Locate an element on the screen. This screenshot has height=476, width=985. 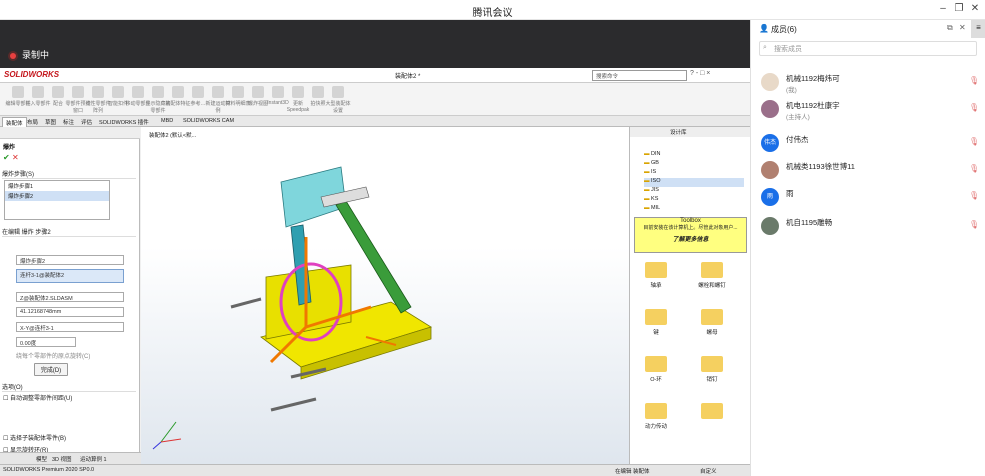
library-item: 螺栓和螺钉 is located at coordinates (712, 275).